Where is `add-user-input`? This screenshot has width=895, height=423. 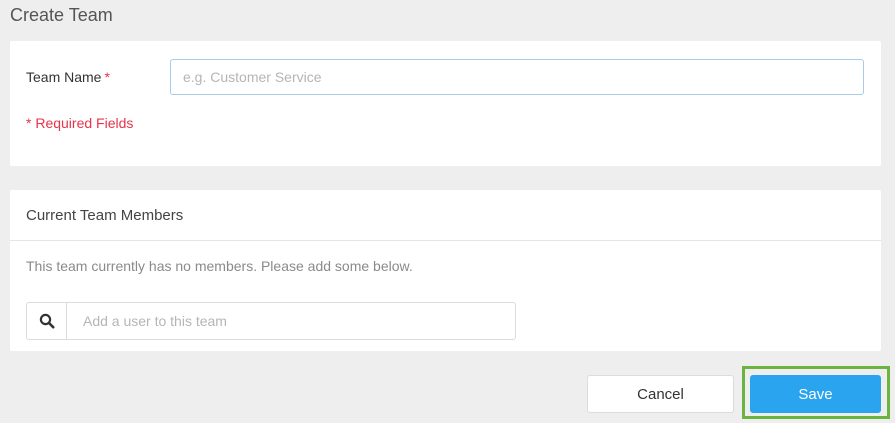 add-user-input is located at coordinates (291, 321).